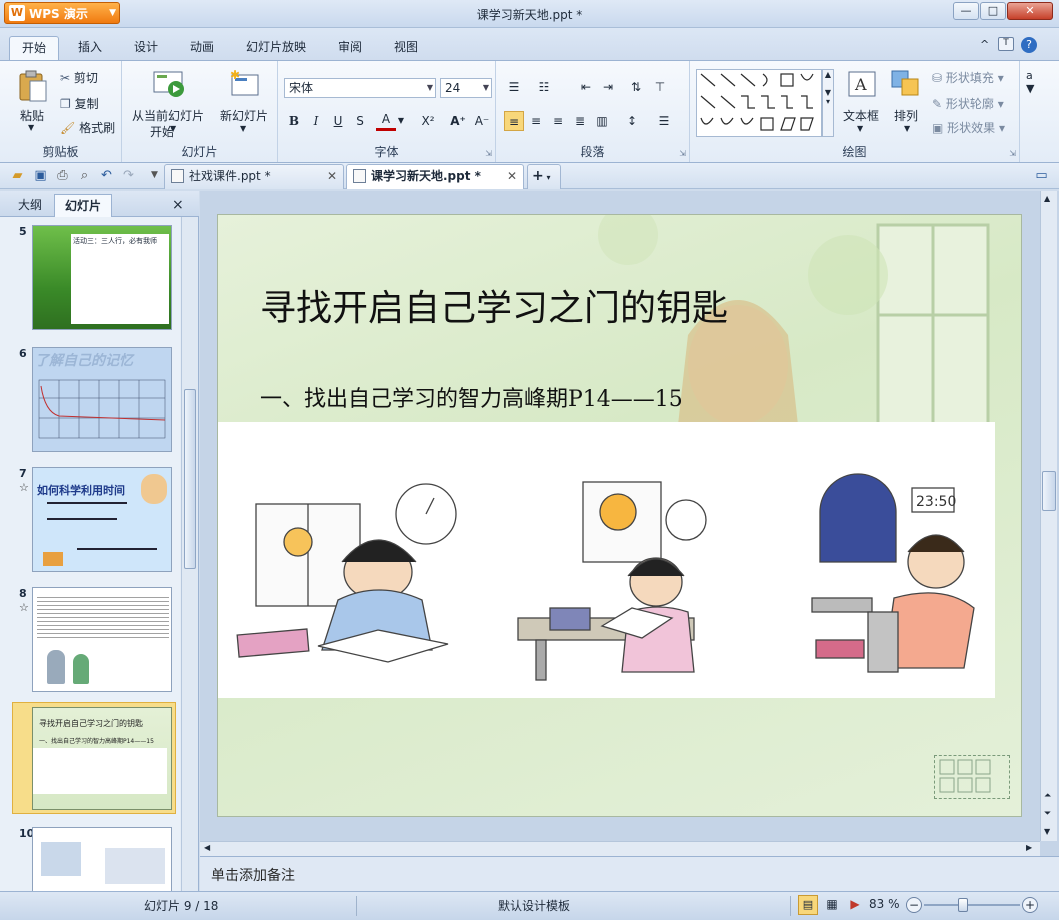 The image size is (1059, 920). I want to click on collapse-ribbon-icon: ^, so click(984, 44).